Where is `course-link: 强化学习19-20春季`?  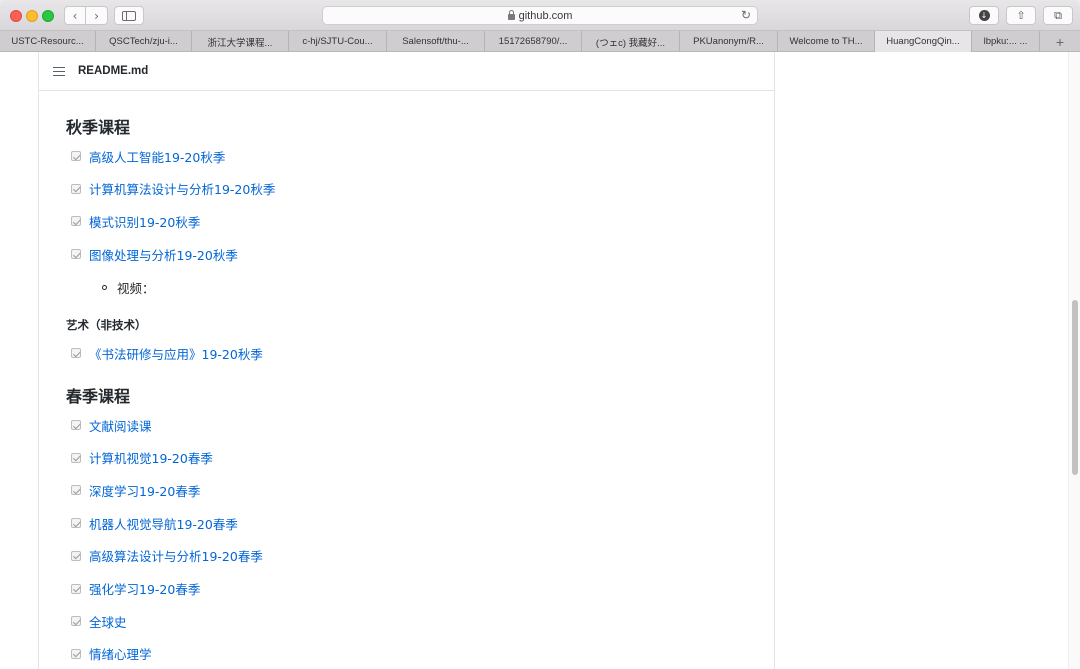 course-link: 强化学习19-20春季 is located at coordinates (144, 588).